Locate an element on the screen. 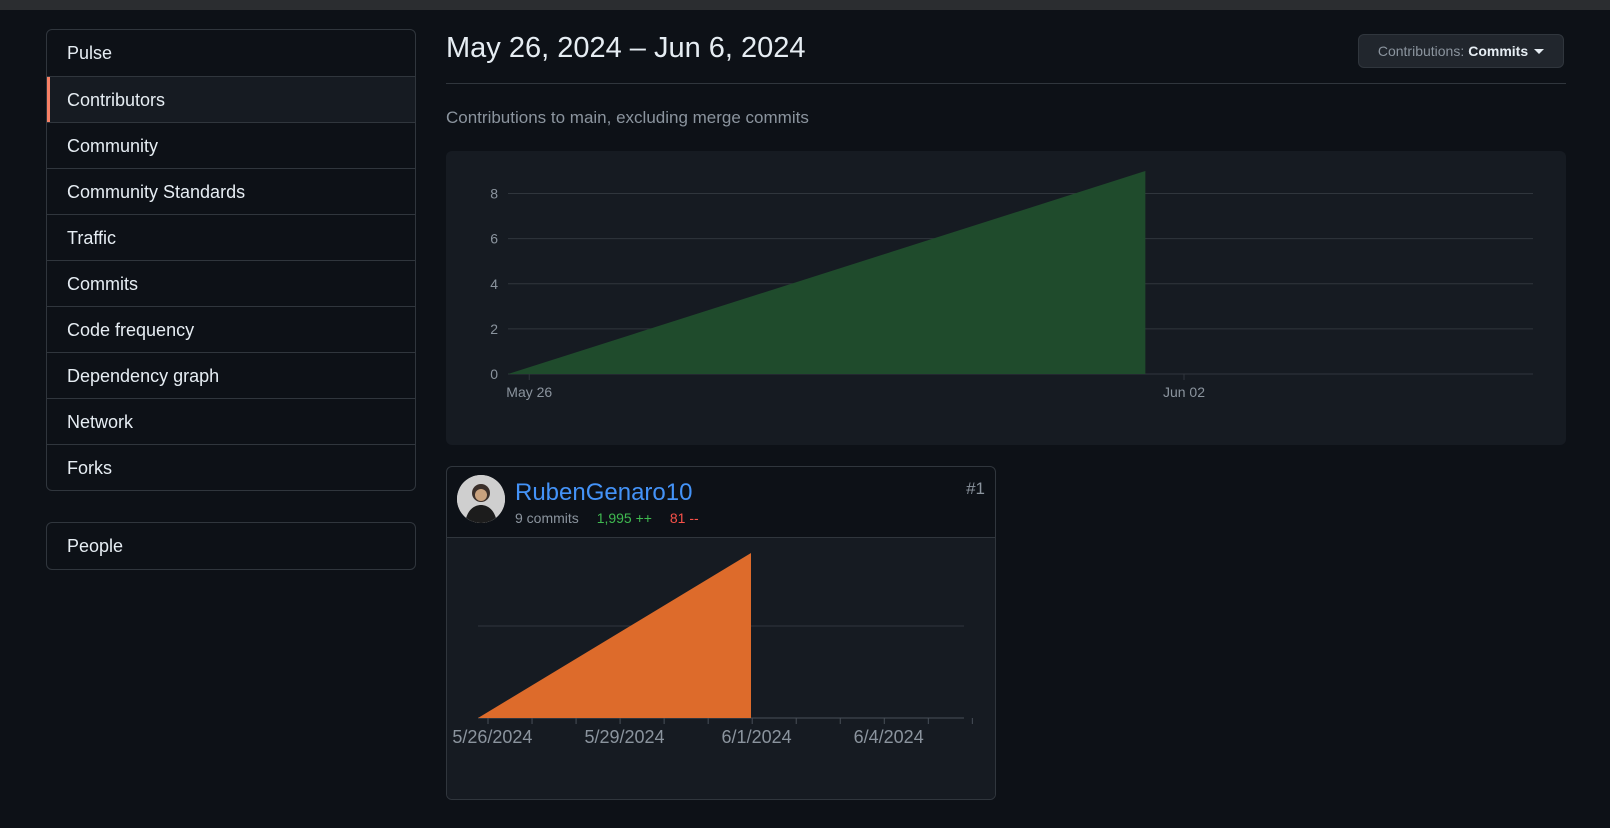 This screenshot has height=828, width=1610. contributor-chart: 5/26/2024 5/29/2024 6/1/2024 6/4/2024 is located at coordinates (721, 668).